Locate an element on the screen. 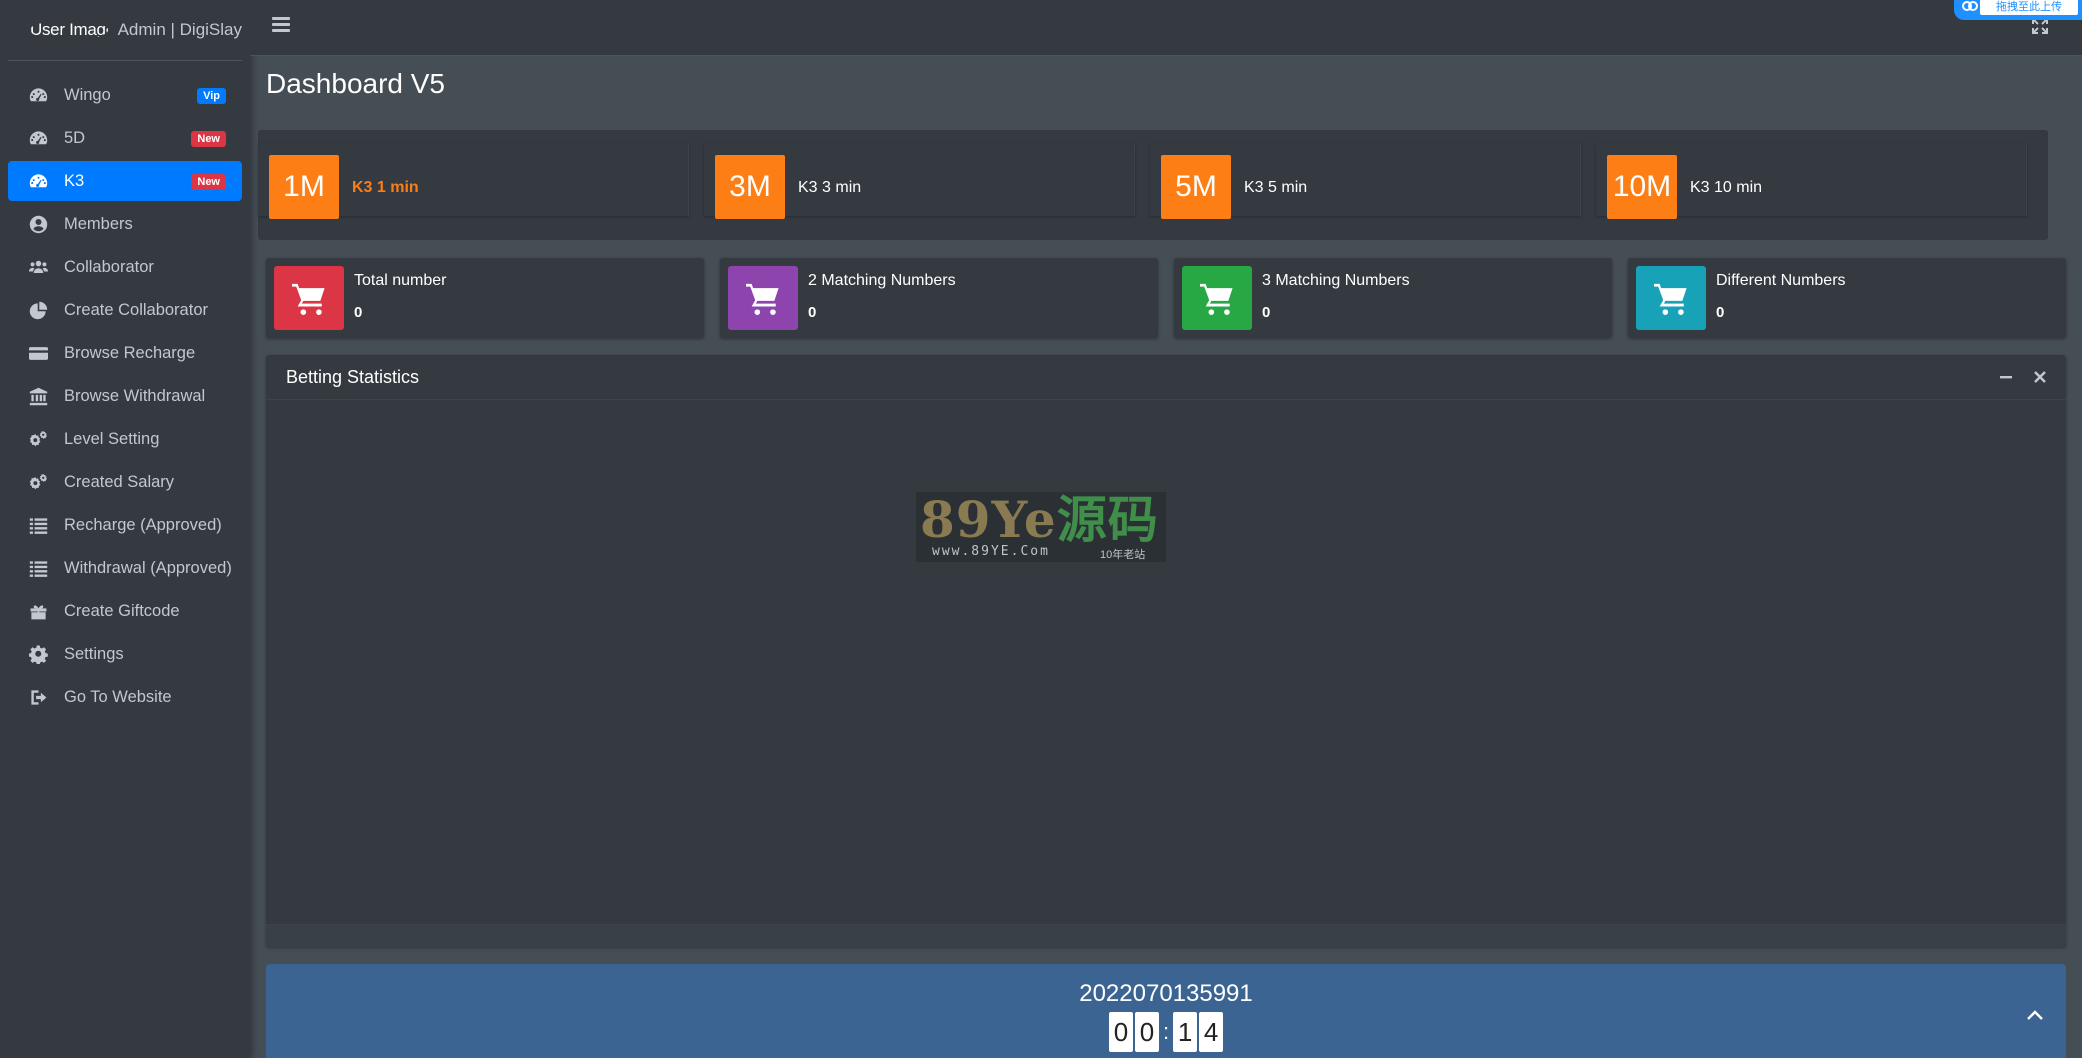 The image size is (2082, 1058). sidebar-item-recharge-approved: Recharge (Approved) is located at coordinates (125, 525).